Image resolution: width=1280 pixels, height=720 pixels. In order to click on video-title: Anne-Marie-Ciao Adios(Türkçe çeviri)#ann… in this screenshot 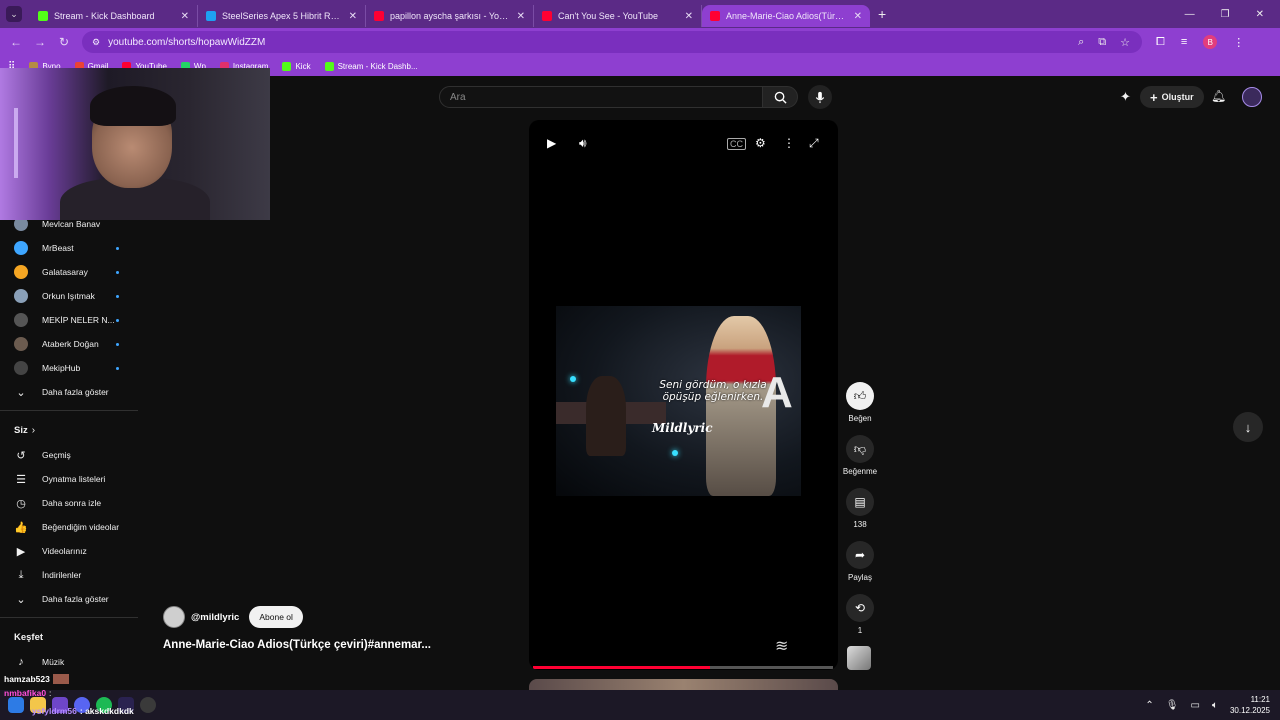, I will do `click(297, 645)`.